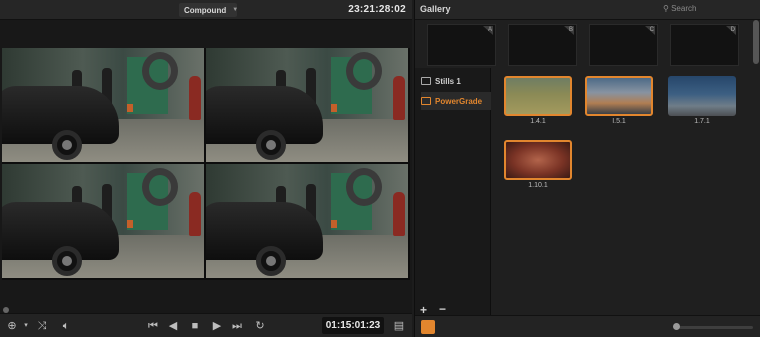  What do you see at coordinates (260, 326) in the screenshot?
I see `loop-icon: ↻` at bounding box center [260, 326].